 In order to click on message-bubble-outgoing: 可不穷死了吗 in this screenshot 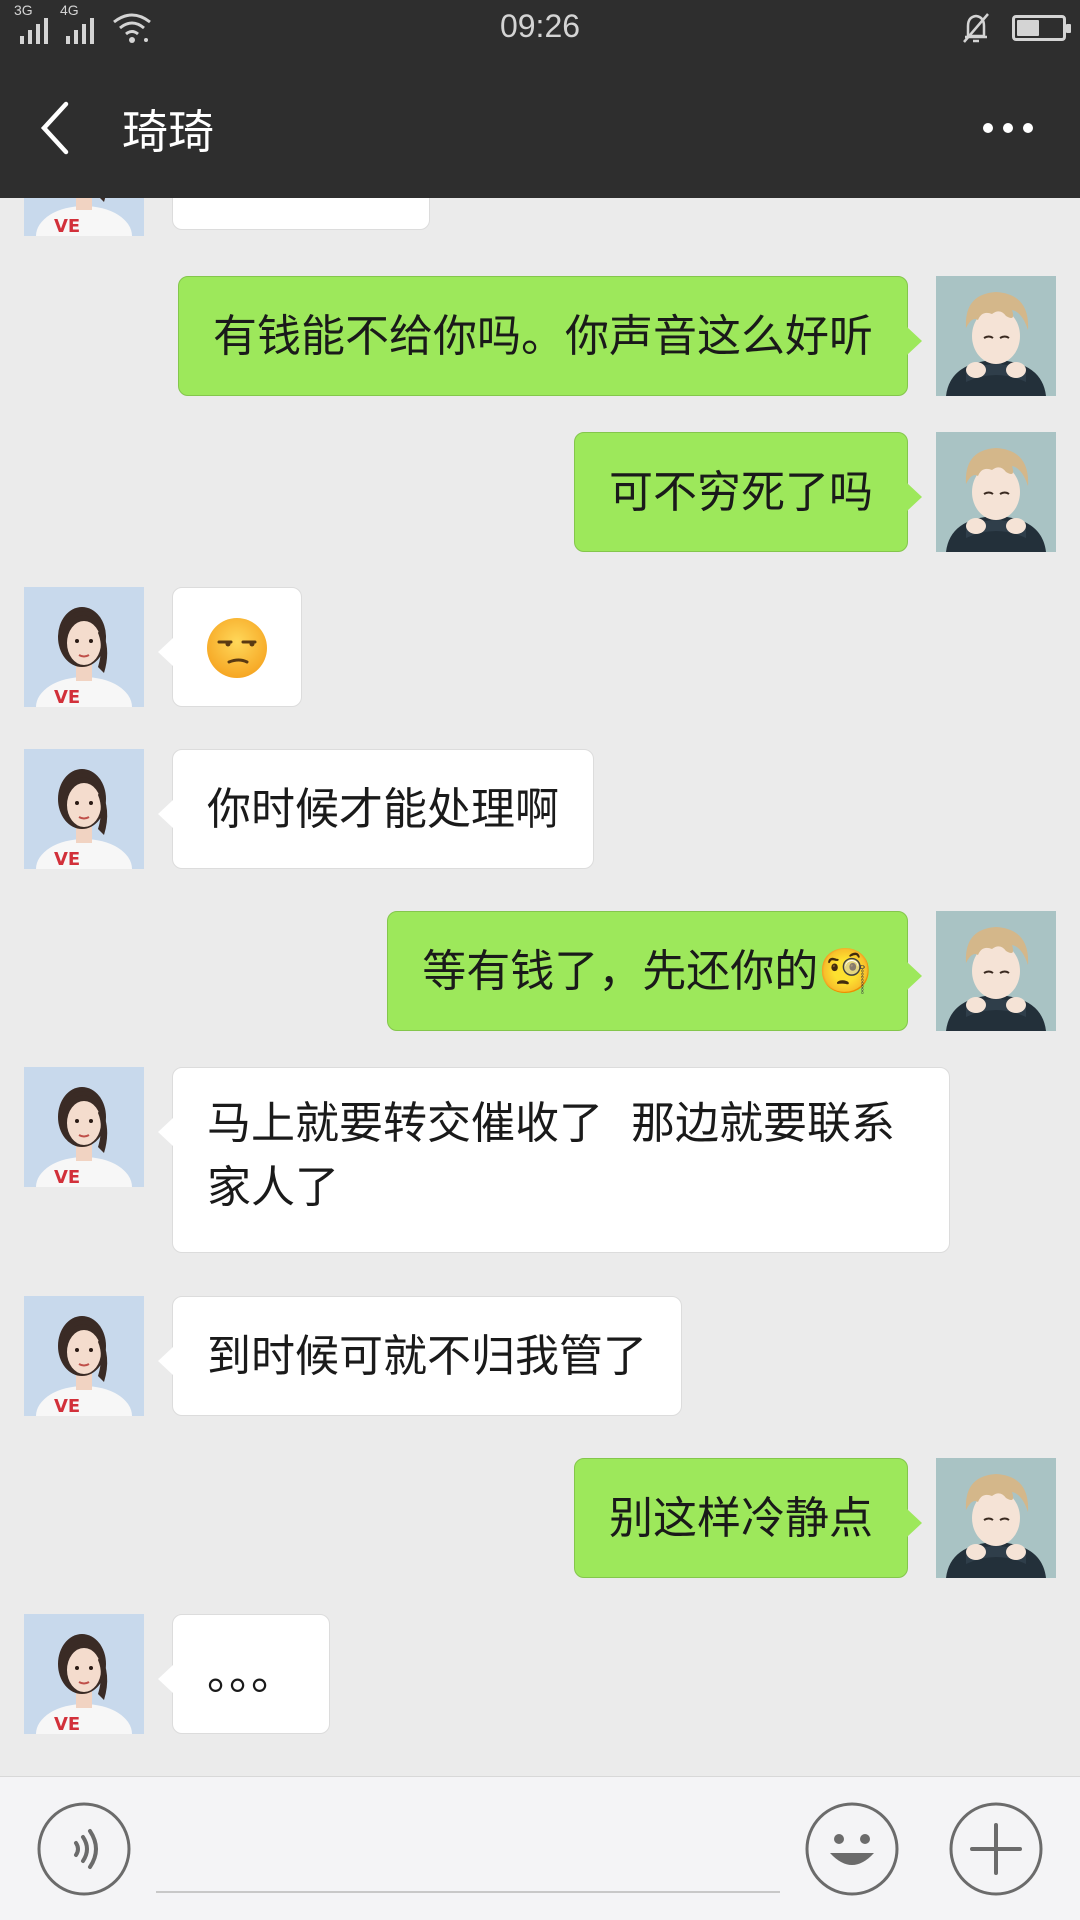, I will do `click(748, 492)`.